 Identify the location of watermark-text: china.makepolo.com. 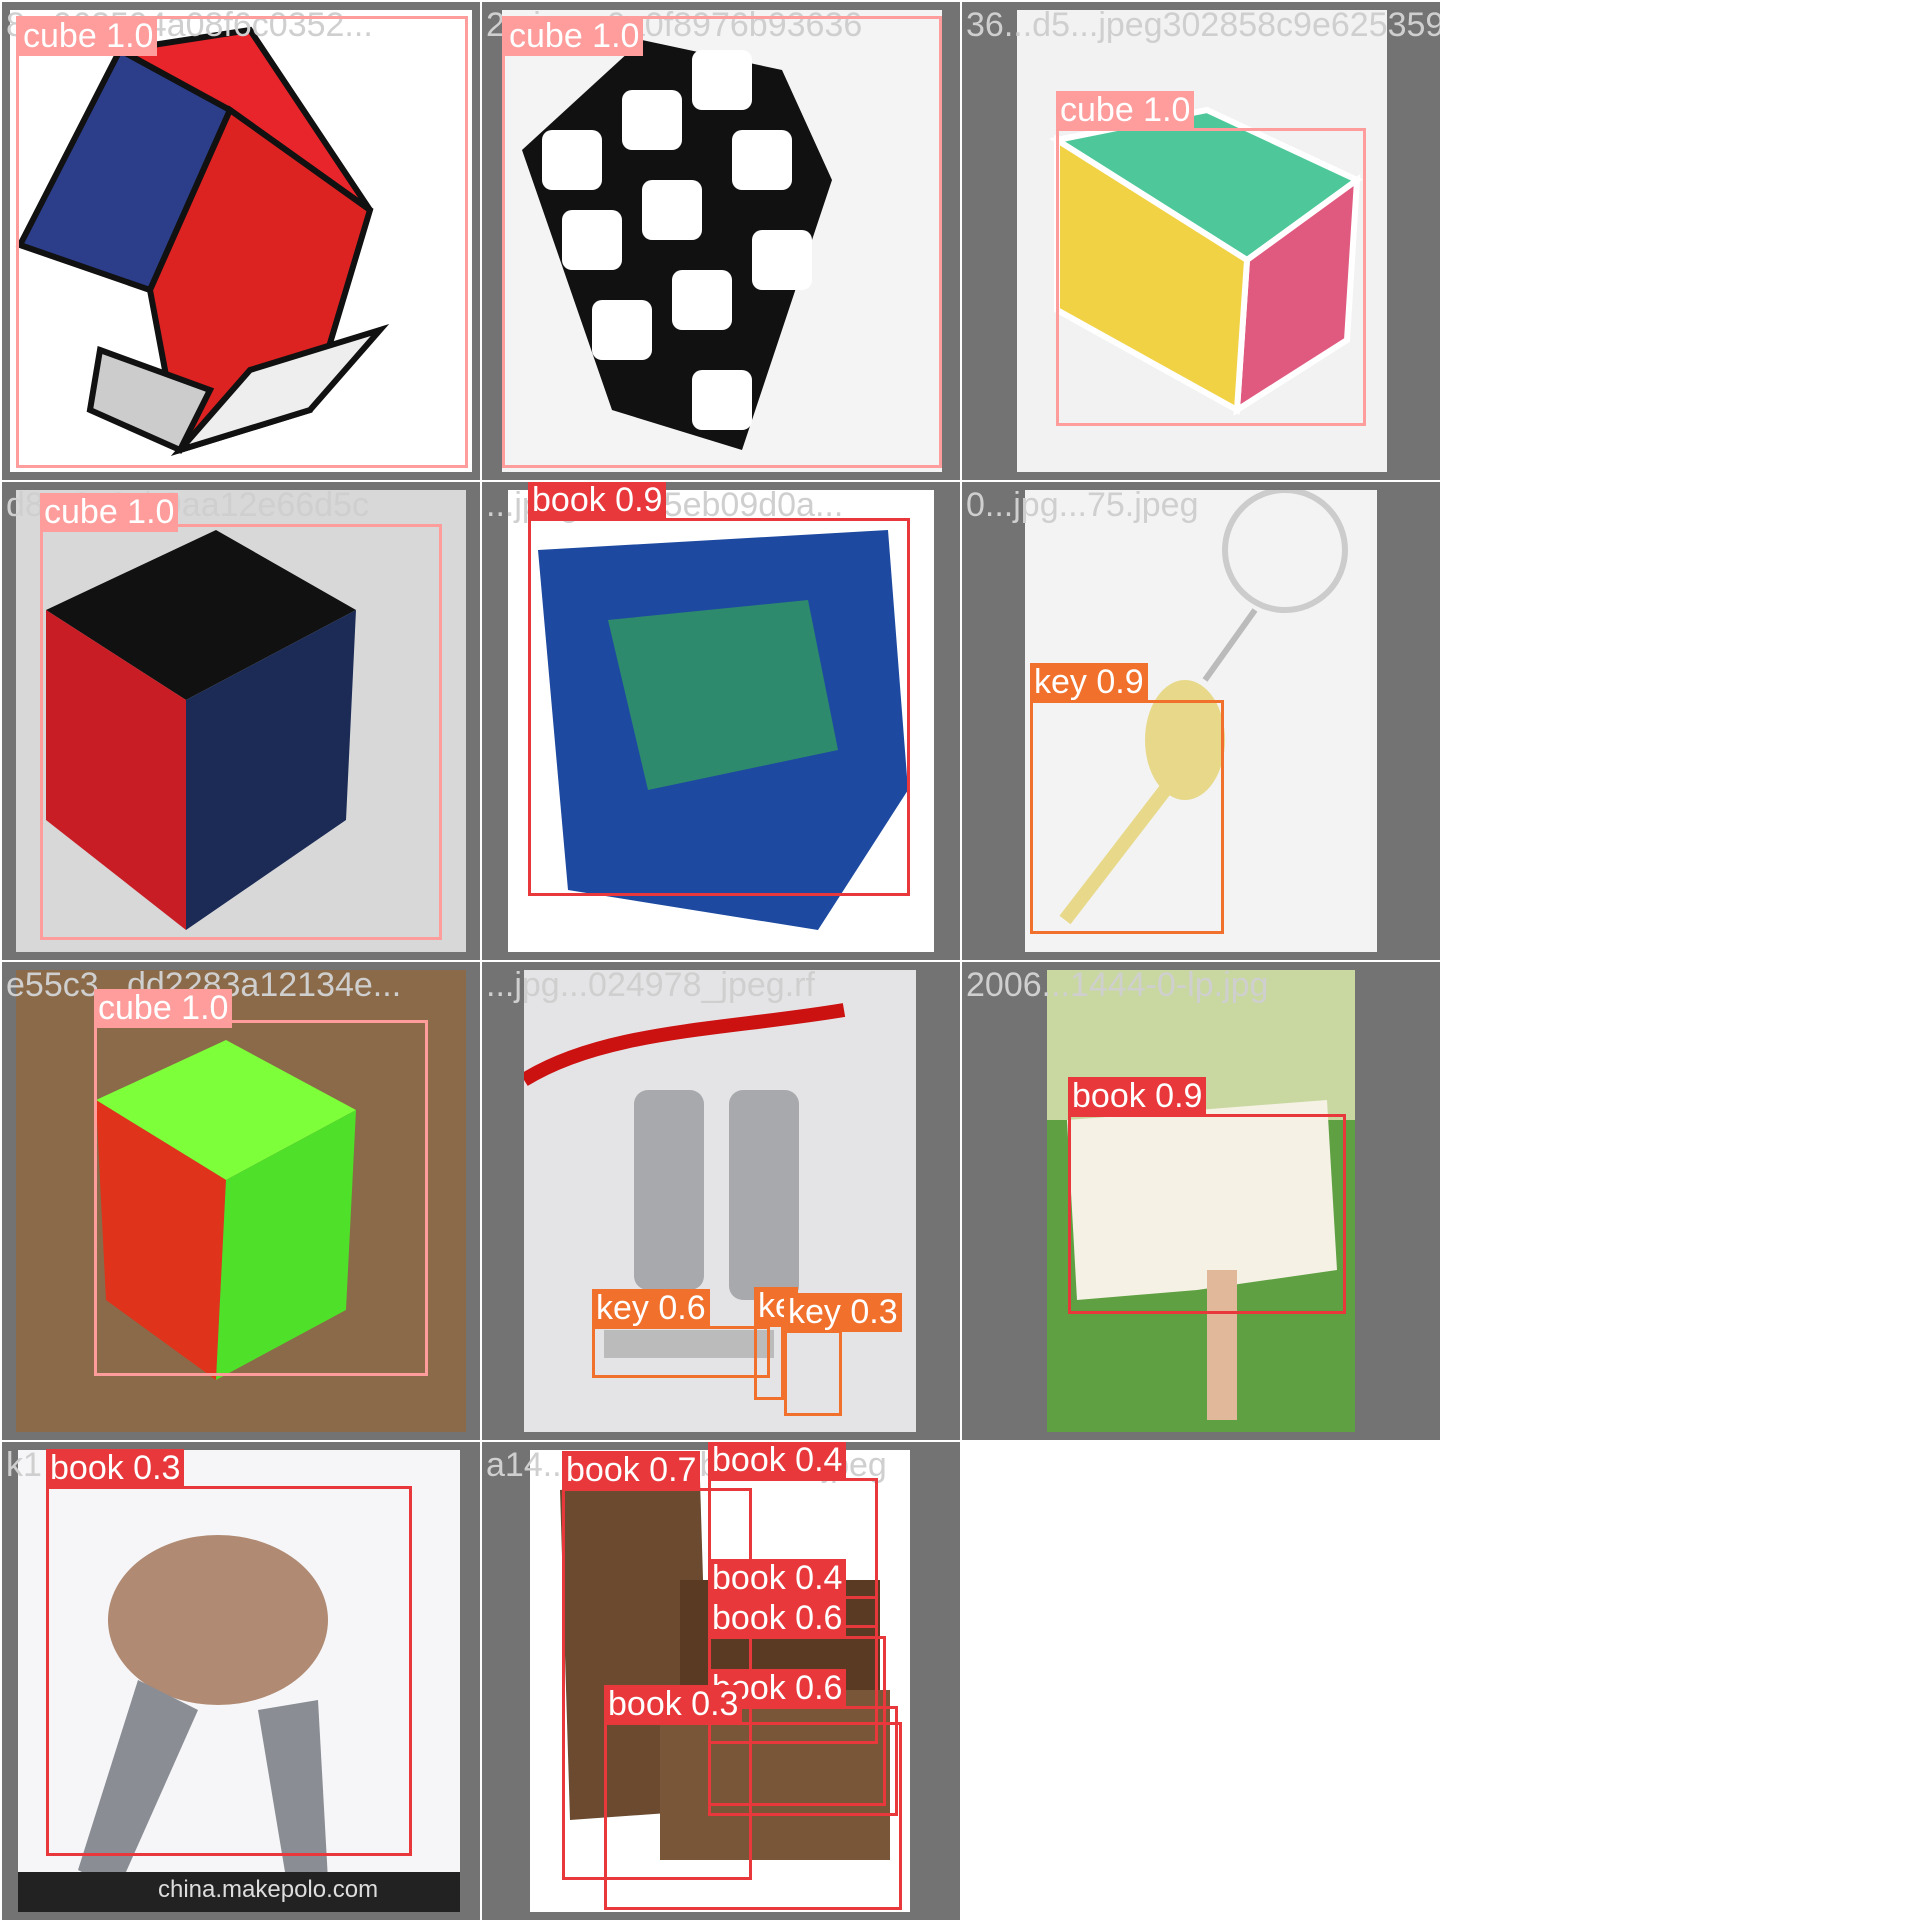
(268, 1889).